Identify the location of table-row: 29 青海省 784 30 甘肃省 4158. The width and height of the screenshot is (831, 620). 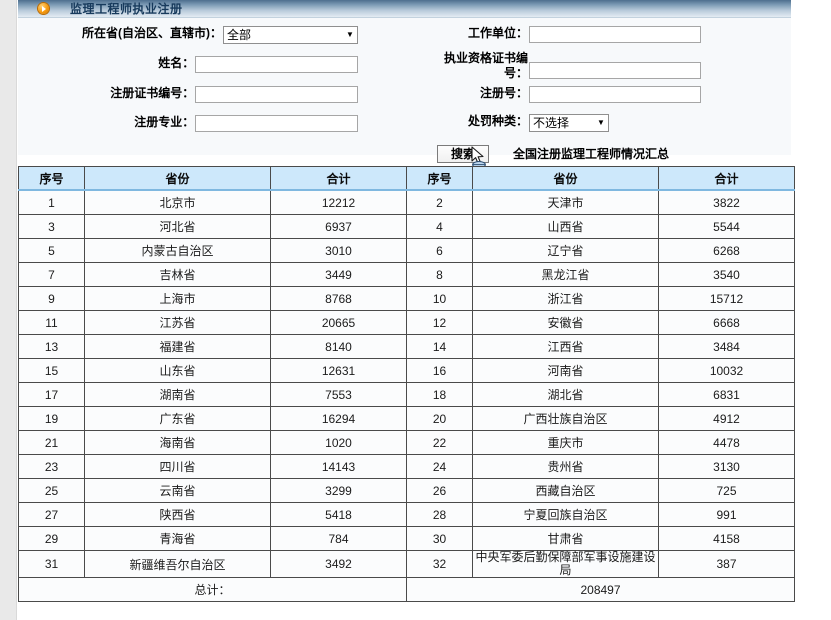
(406, 538).